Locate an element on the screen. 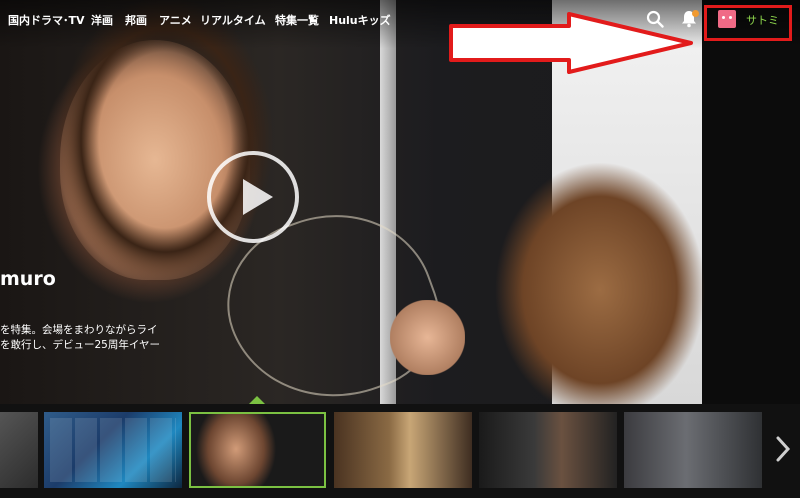 The height and width of the screenshot is (498, 800). chevron-right-icon is located at coordinates (783, 449).